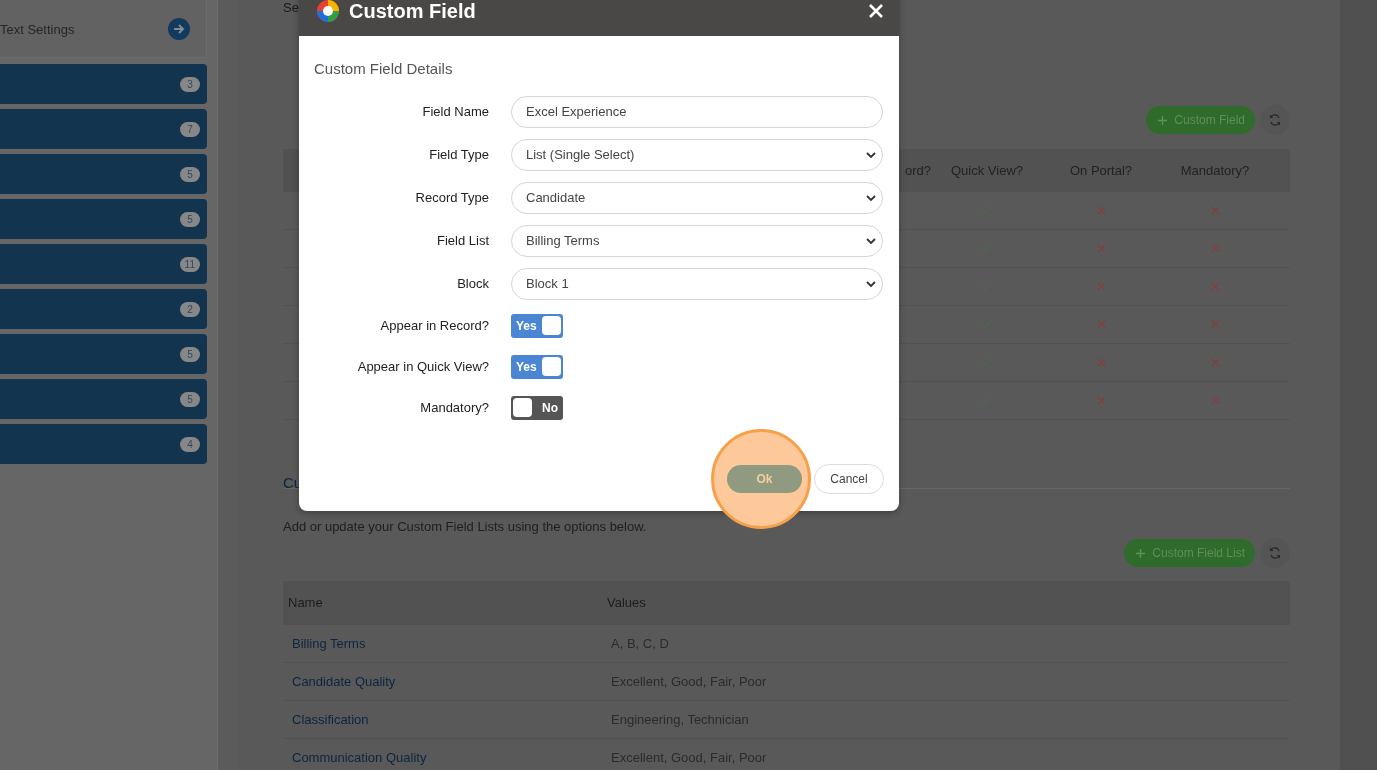  What do you see at coordinates (37, 29) in the screenshot?
I see `card-label: Text Settings` at bounding box center [37, 29].